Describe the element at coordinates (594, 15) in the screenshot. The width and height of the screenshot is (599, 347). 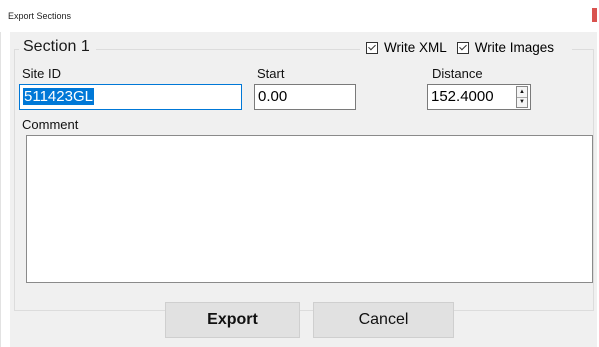
I see `close-icon` at that location.